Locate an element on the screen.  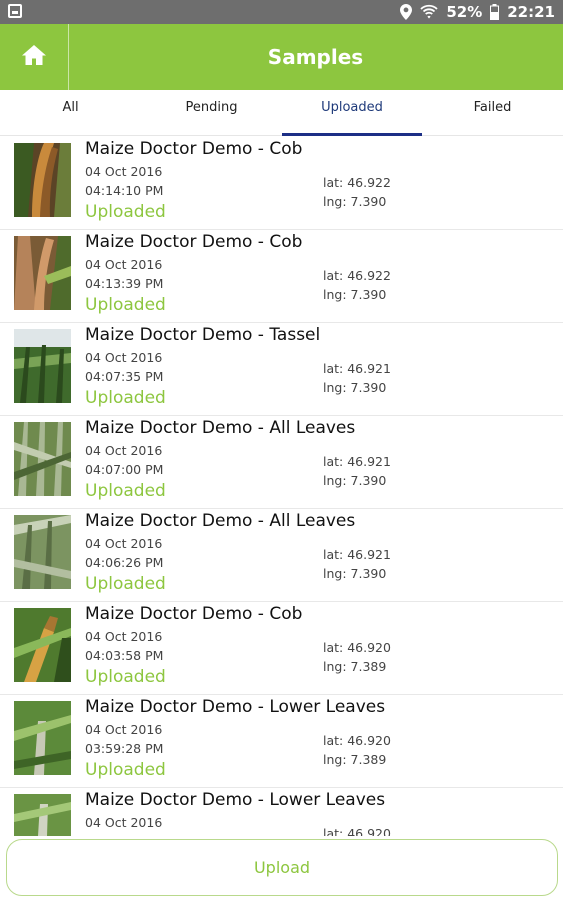
tab-pending: Pending is located at coordinates (211, 113).